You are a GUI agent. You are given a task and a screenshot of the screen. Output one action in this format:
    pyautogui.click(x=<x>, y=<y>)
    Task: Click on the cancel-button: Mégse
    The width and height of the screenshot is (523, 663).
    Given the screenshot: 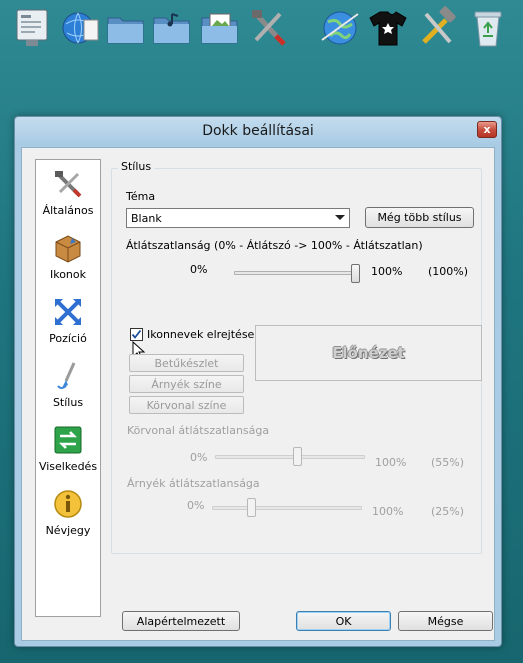 What is the action you would take?
    pyautogui.click(x=445, y=621)
    